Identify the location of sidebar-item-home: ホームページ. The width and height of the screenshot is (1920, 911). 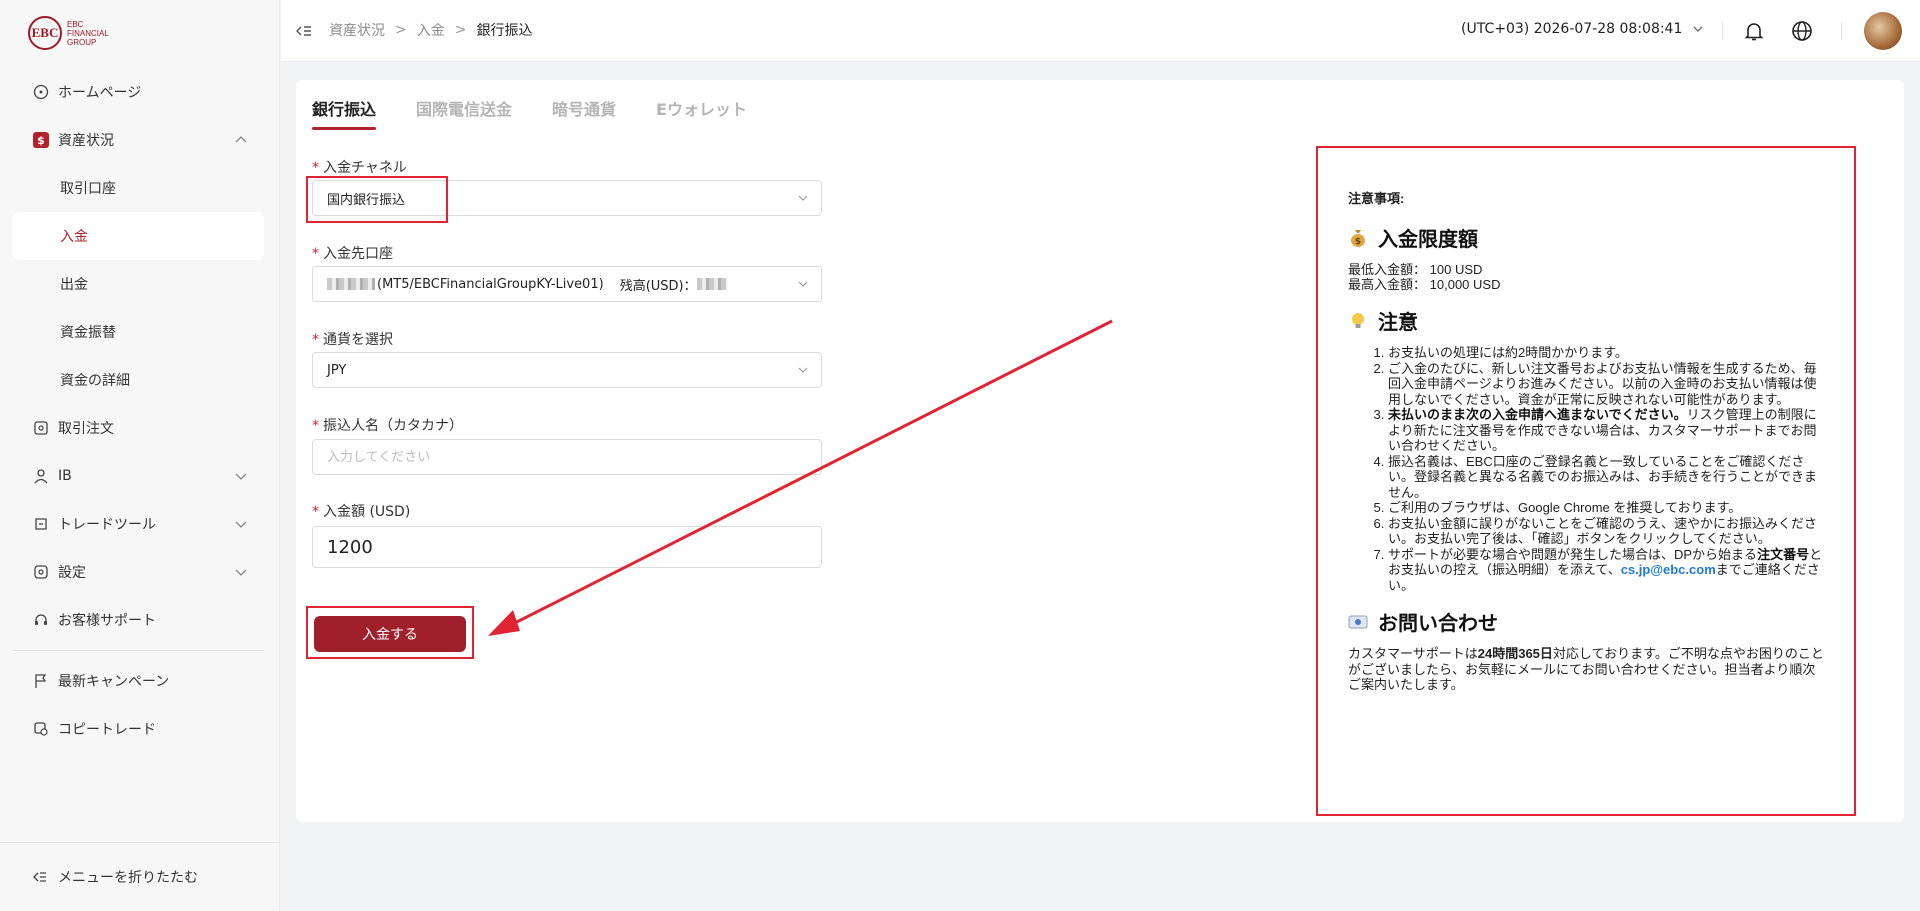
(138, 92).